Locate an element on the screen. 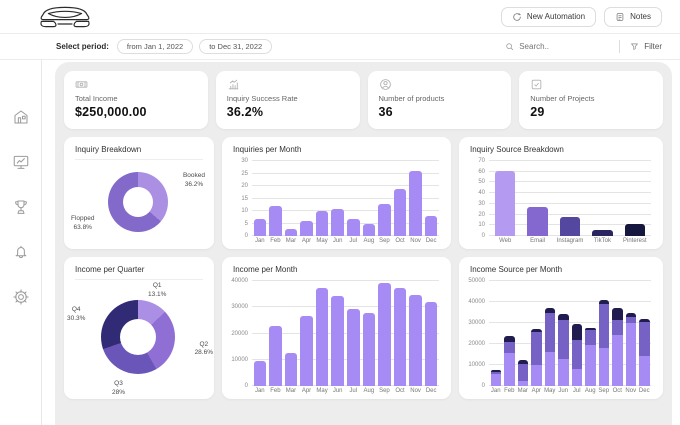 Image resolution: width=680 pixels, height=425 pixels. sidebar-item-home is located at coordinates (21, 117).